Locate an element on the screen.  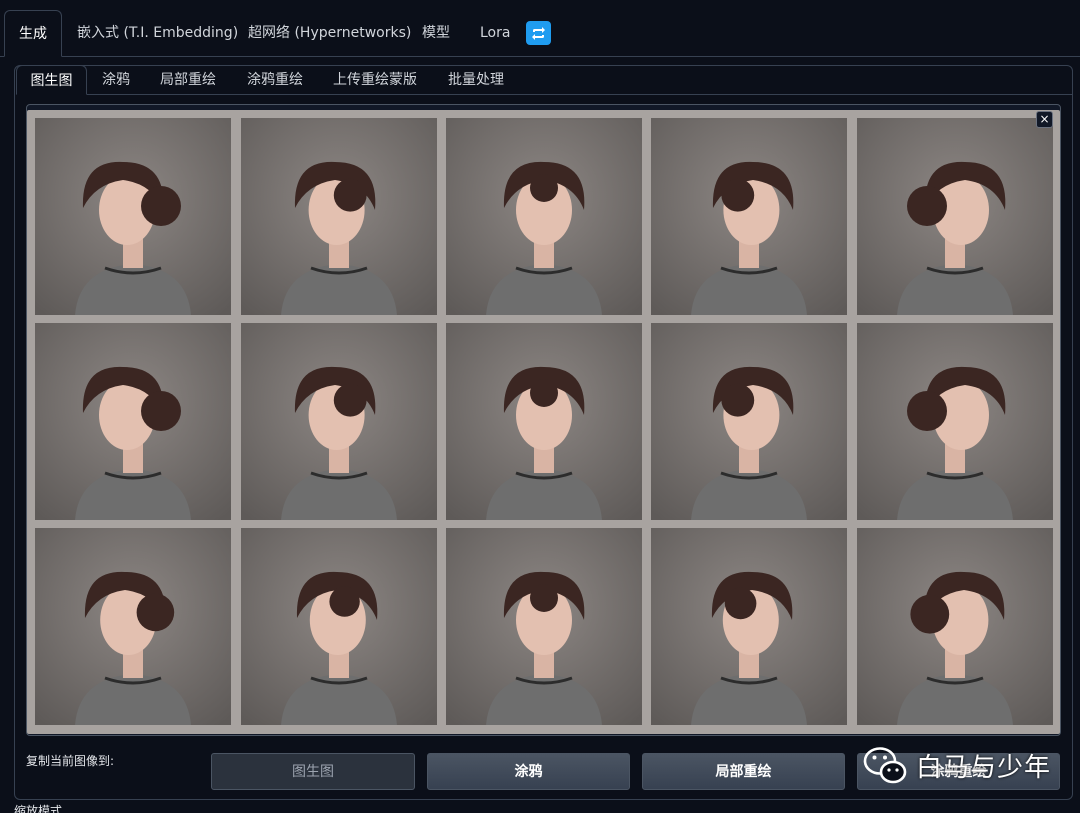
wechat-icon is located at coordinates (885, 765).